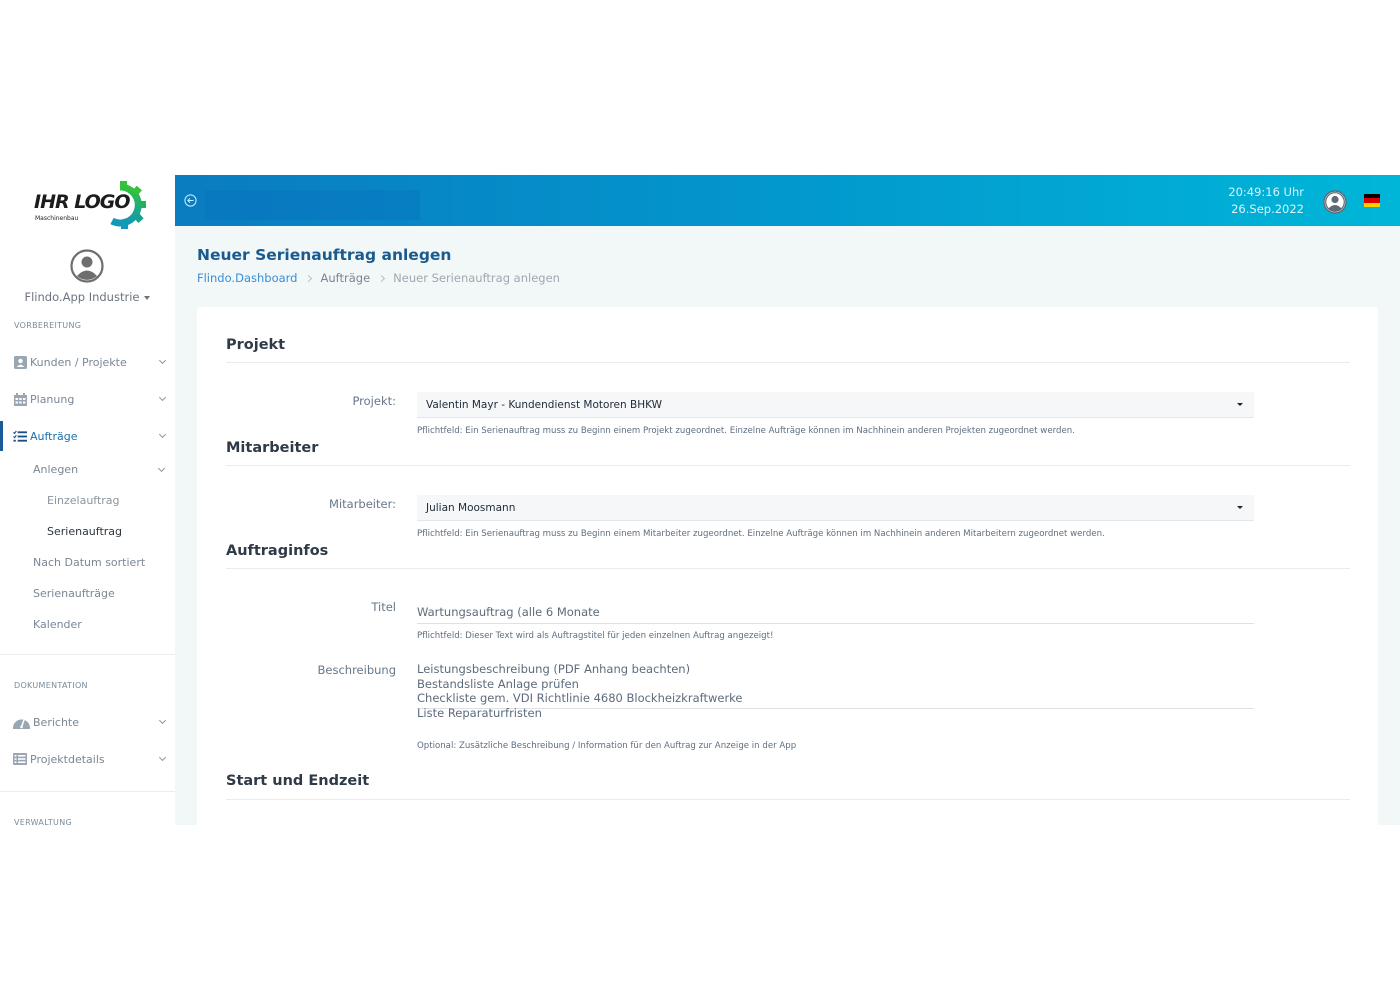  What do you see at coordinates (324, 255) in the screenshot?
I see `page-title: Neuer Serienauftrag anlegen` at bounding box center [324, 255].